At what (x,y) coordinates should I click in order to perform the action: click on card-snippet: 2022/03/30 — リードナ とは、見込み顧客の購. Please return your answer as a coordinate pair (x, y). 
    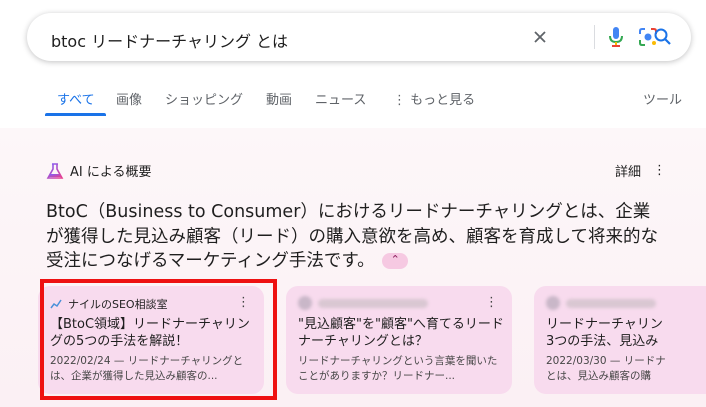
    Looking at the image, I should click on (606, 368).